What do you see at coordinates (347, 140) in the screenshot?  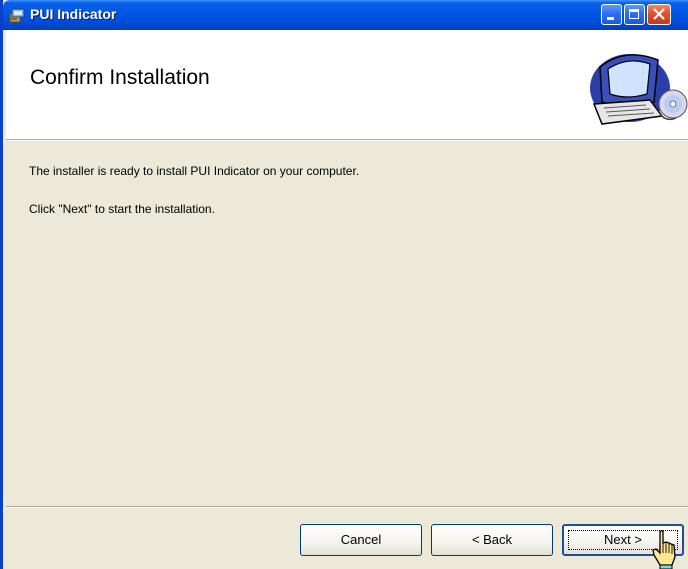 I see `banner-separator` at bounding box center [347, 140].